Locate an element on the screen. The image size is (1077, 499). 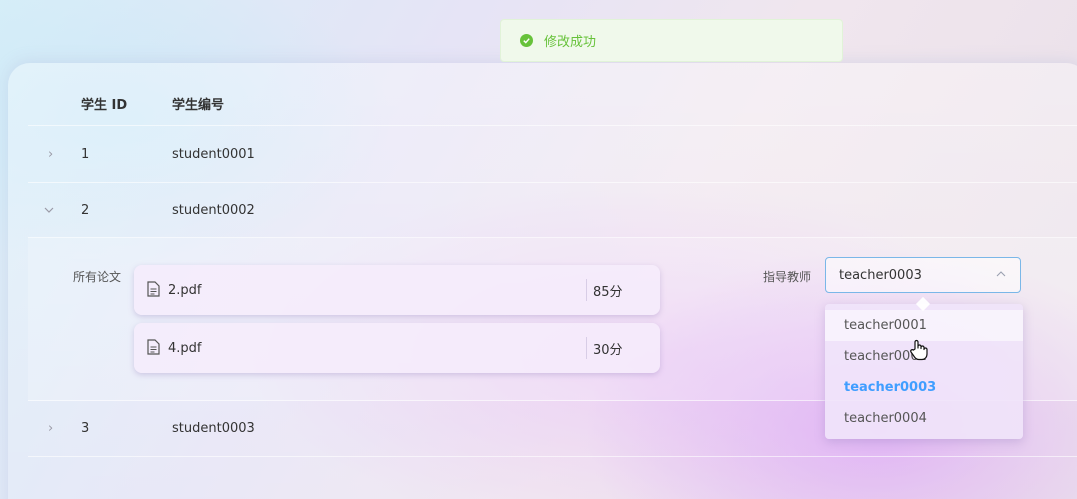
advisor-label: 指导教师 is located at coordinates (787, 277).